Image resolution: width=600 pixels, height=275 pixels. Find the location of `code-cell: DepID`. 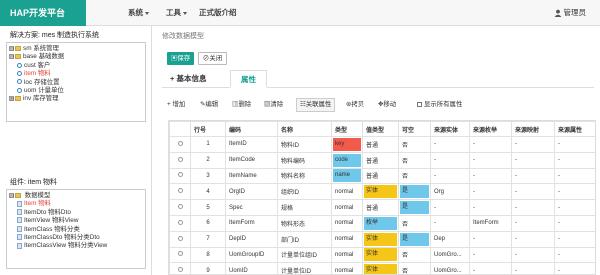

code-cell: DepID is located at coordinates (251, 239).